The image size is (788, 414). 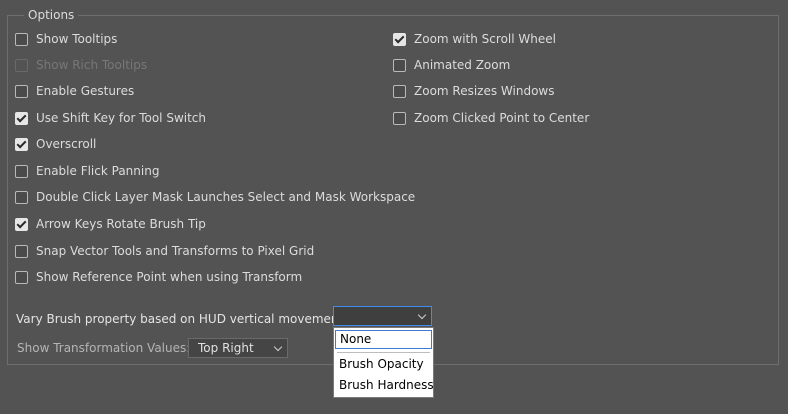 What do you see at coordinates (92, 65) in the screenshot?
I see `checkbox-label: Show Rich Tooltips` at bounding box center [92, 65].